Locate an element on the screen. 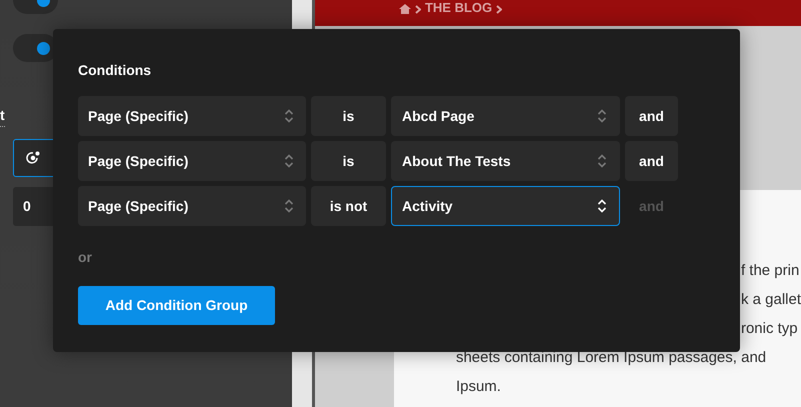 The width and height of the screenshot is (801, 407). body-text: f the prin is located at coordinates (770, 271).